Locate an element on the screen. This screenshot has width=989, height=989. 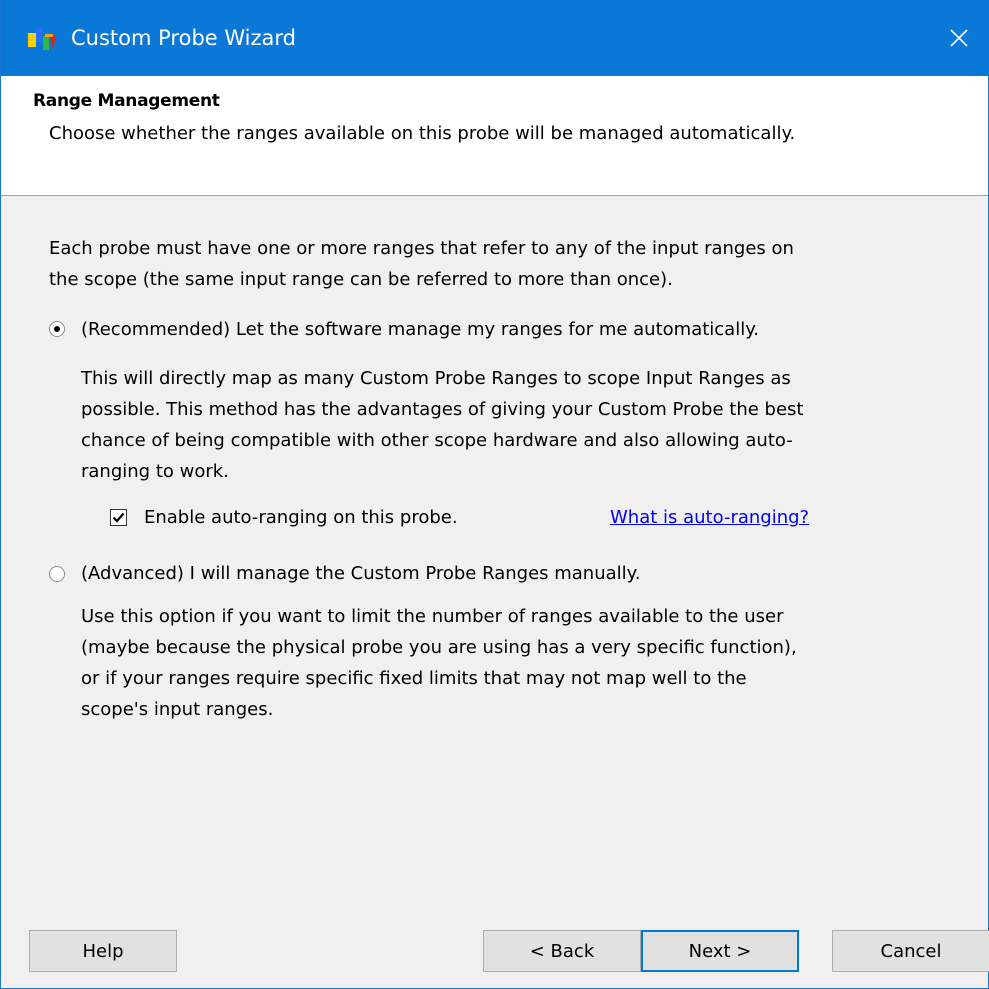
window-title: Custom Probe Wizard is located at coordinates (183, 38).